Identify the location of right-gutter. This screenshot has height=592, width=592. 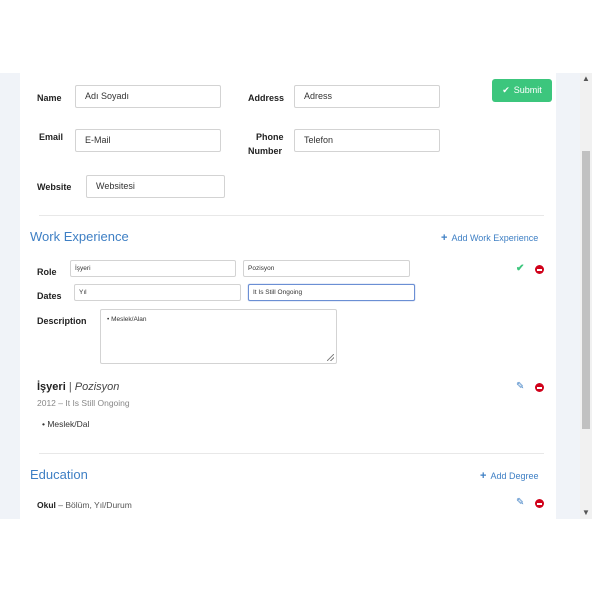
(568, 296).